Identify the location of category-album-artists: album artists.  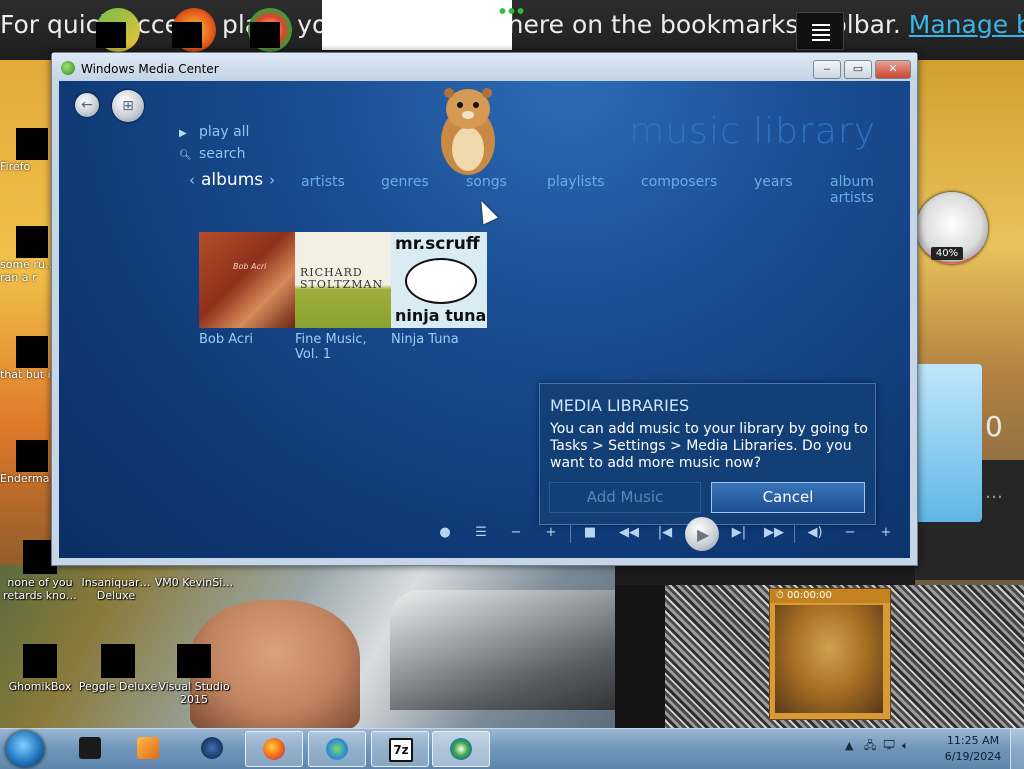
(870, 190).